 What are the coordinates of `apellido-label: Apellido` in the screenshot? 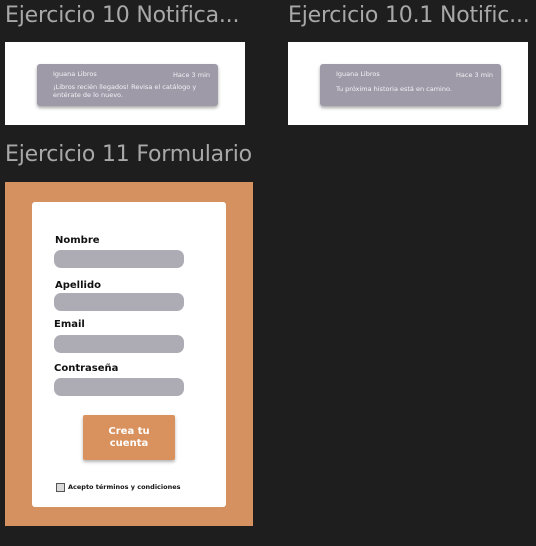 It's located at (78, 285).